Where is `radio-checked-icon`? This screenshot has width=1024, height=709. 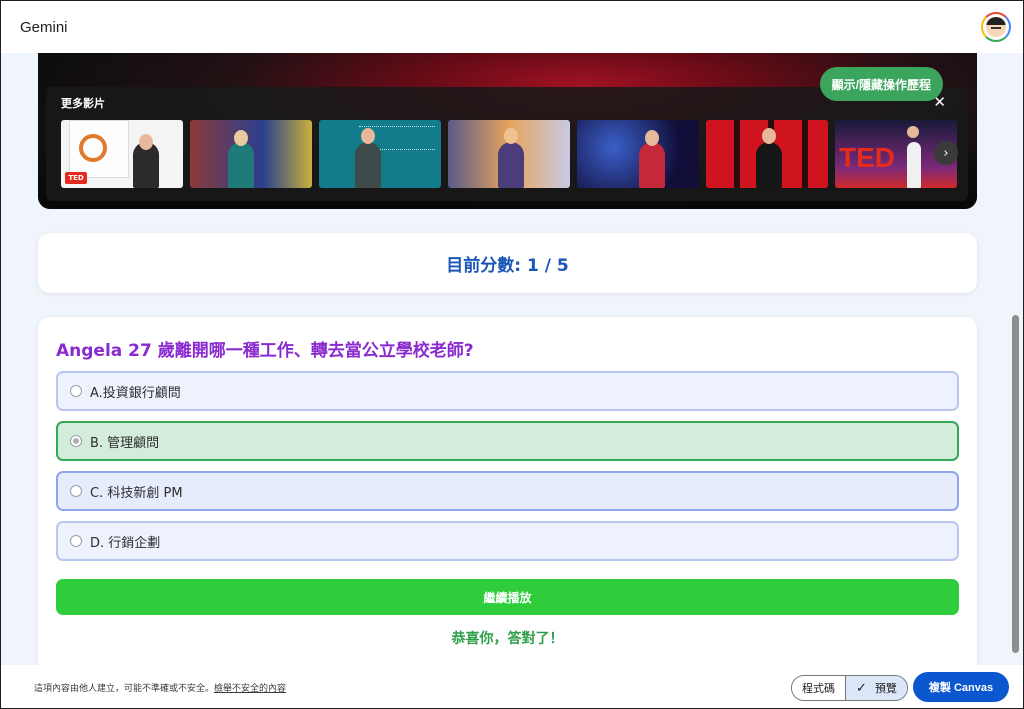
radio-checked-icon is located at coordinates (76, 441).